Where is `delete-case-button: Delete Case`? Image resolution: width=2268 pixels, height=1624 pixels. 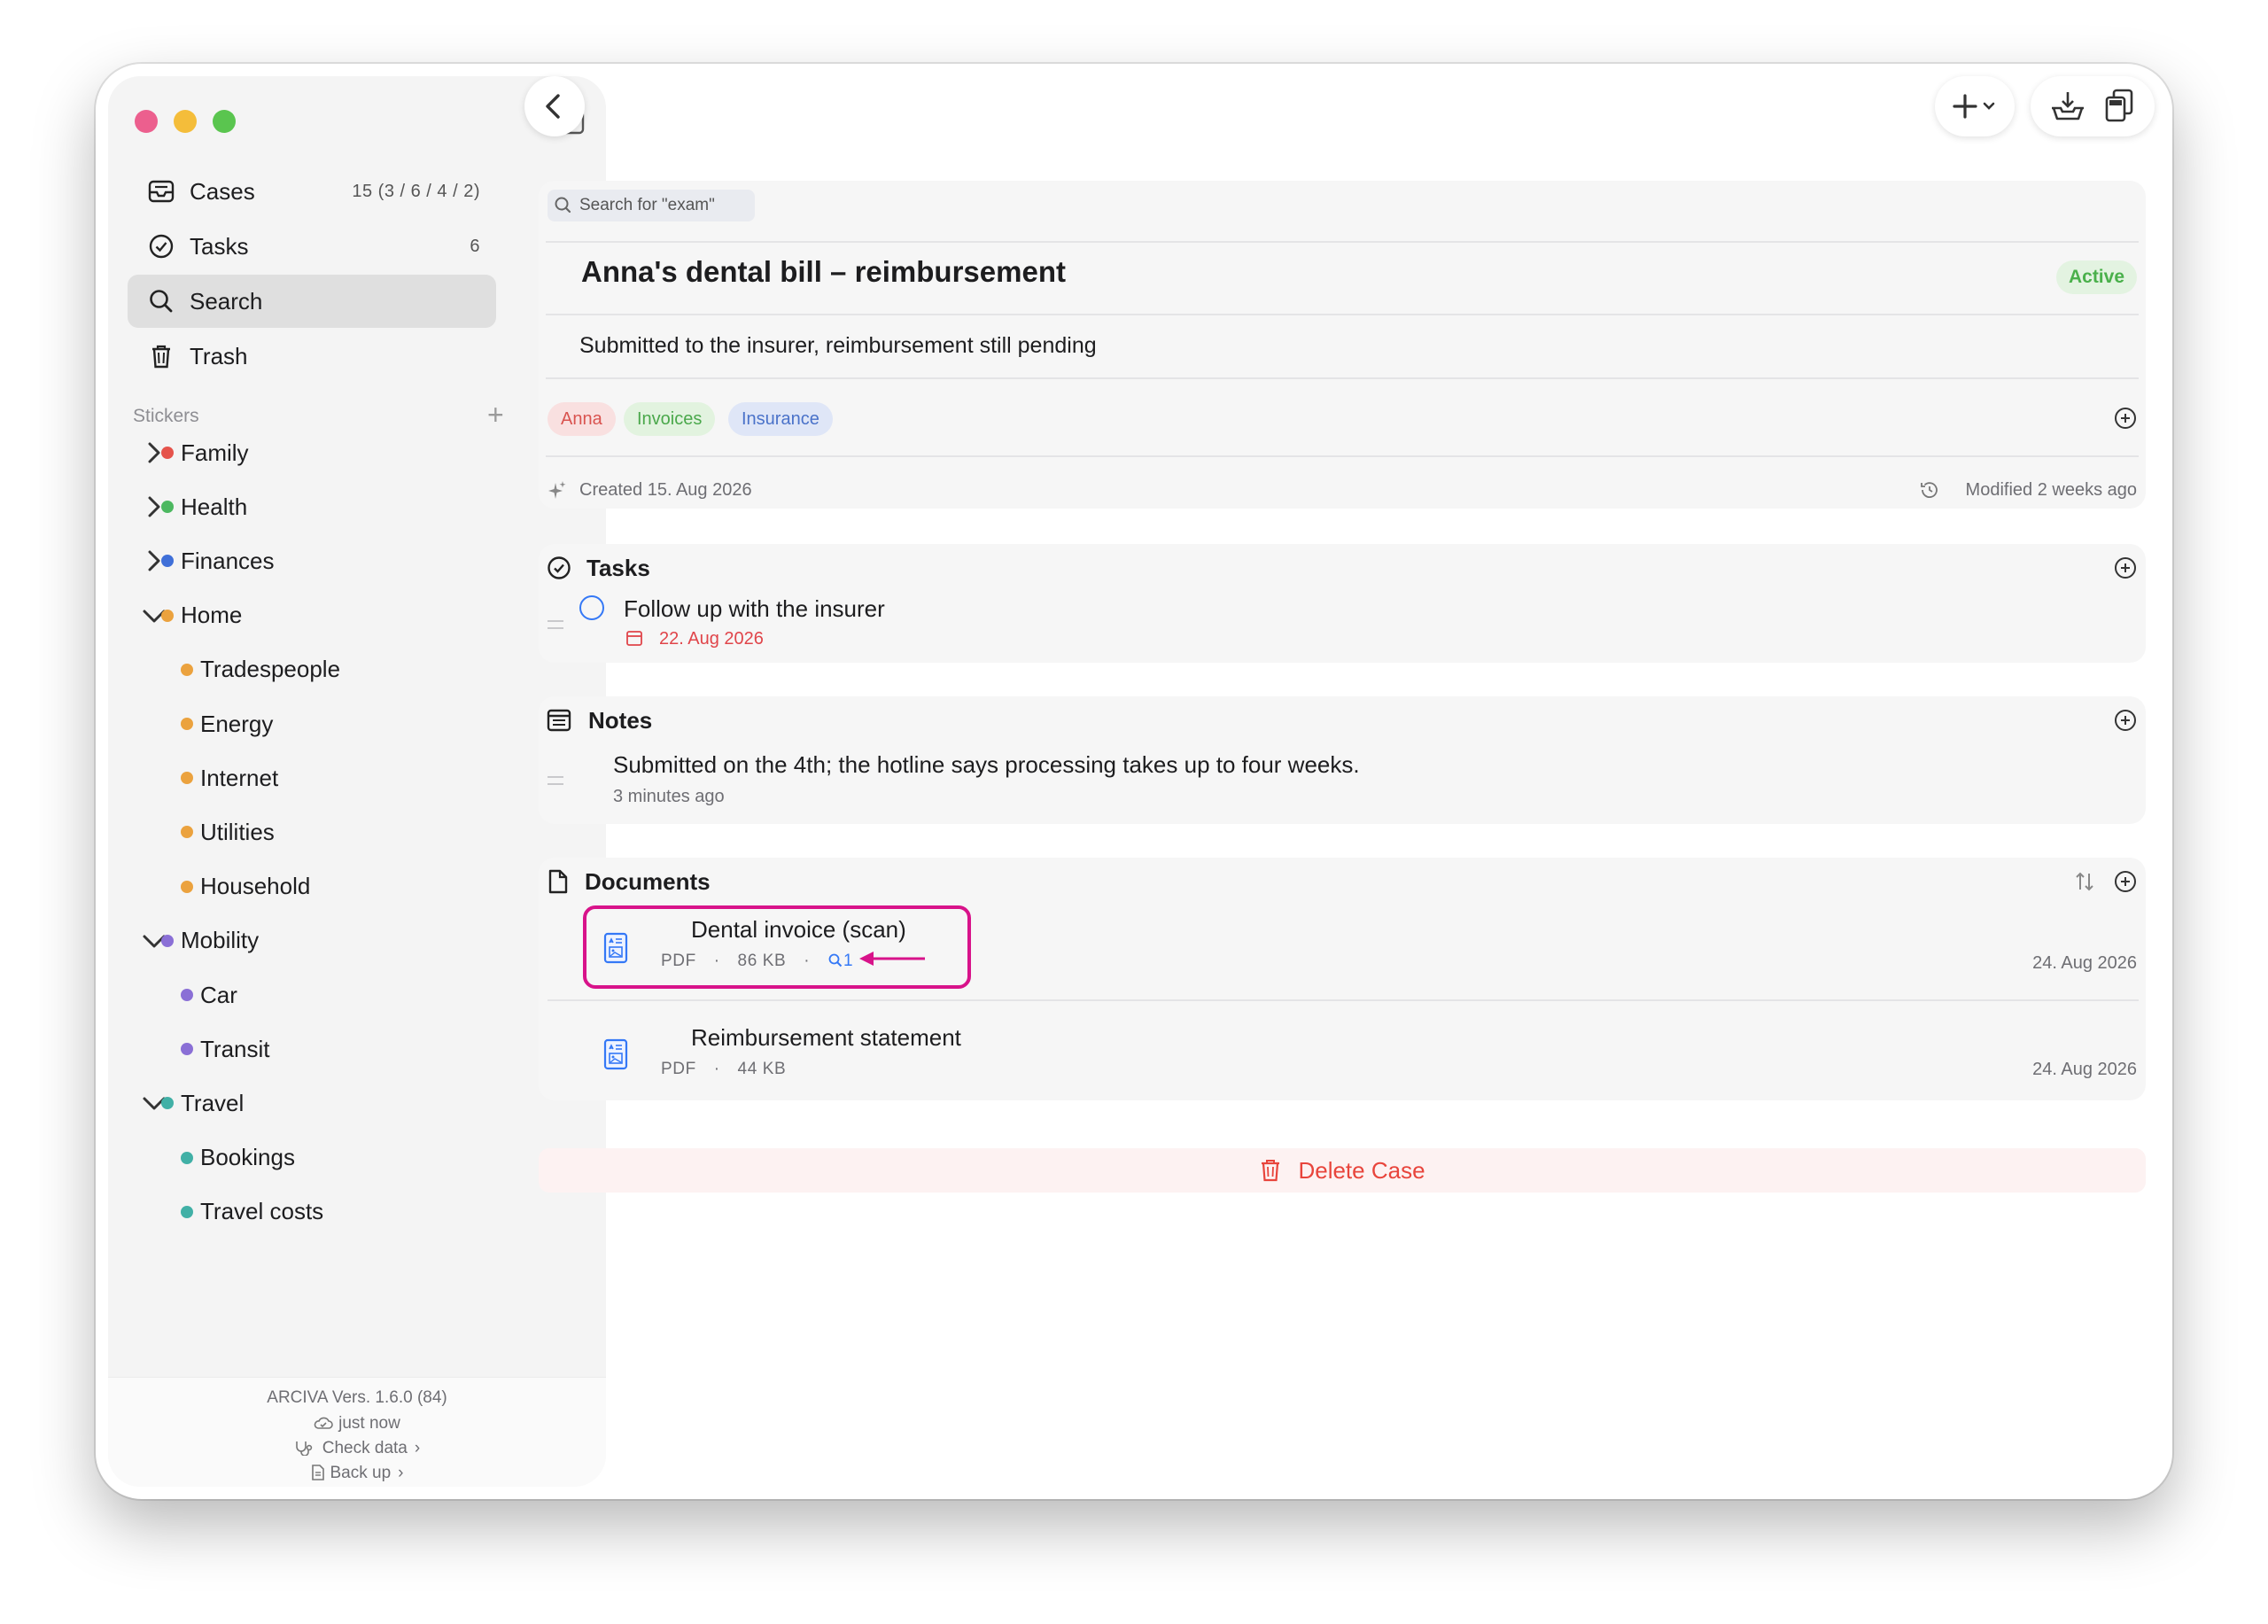
delete-case-button: Delete Case is located at coordinates (1342, 1170).